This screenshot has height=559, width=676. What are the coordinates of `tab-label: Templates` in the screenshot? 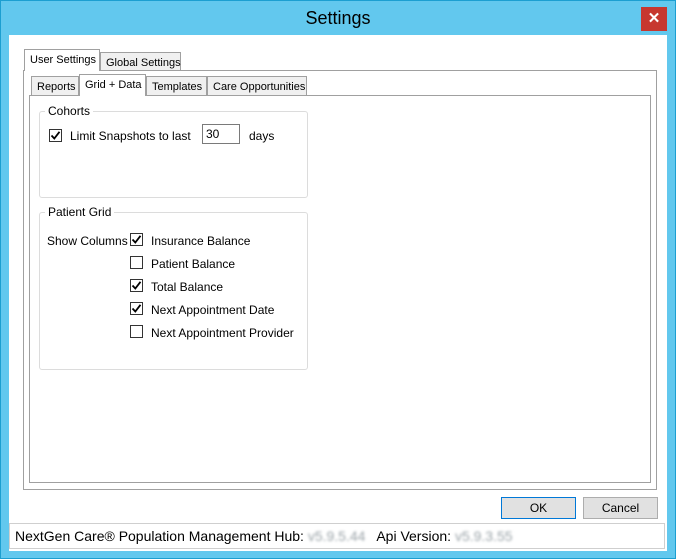 It's located at (177, 87).